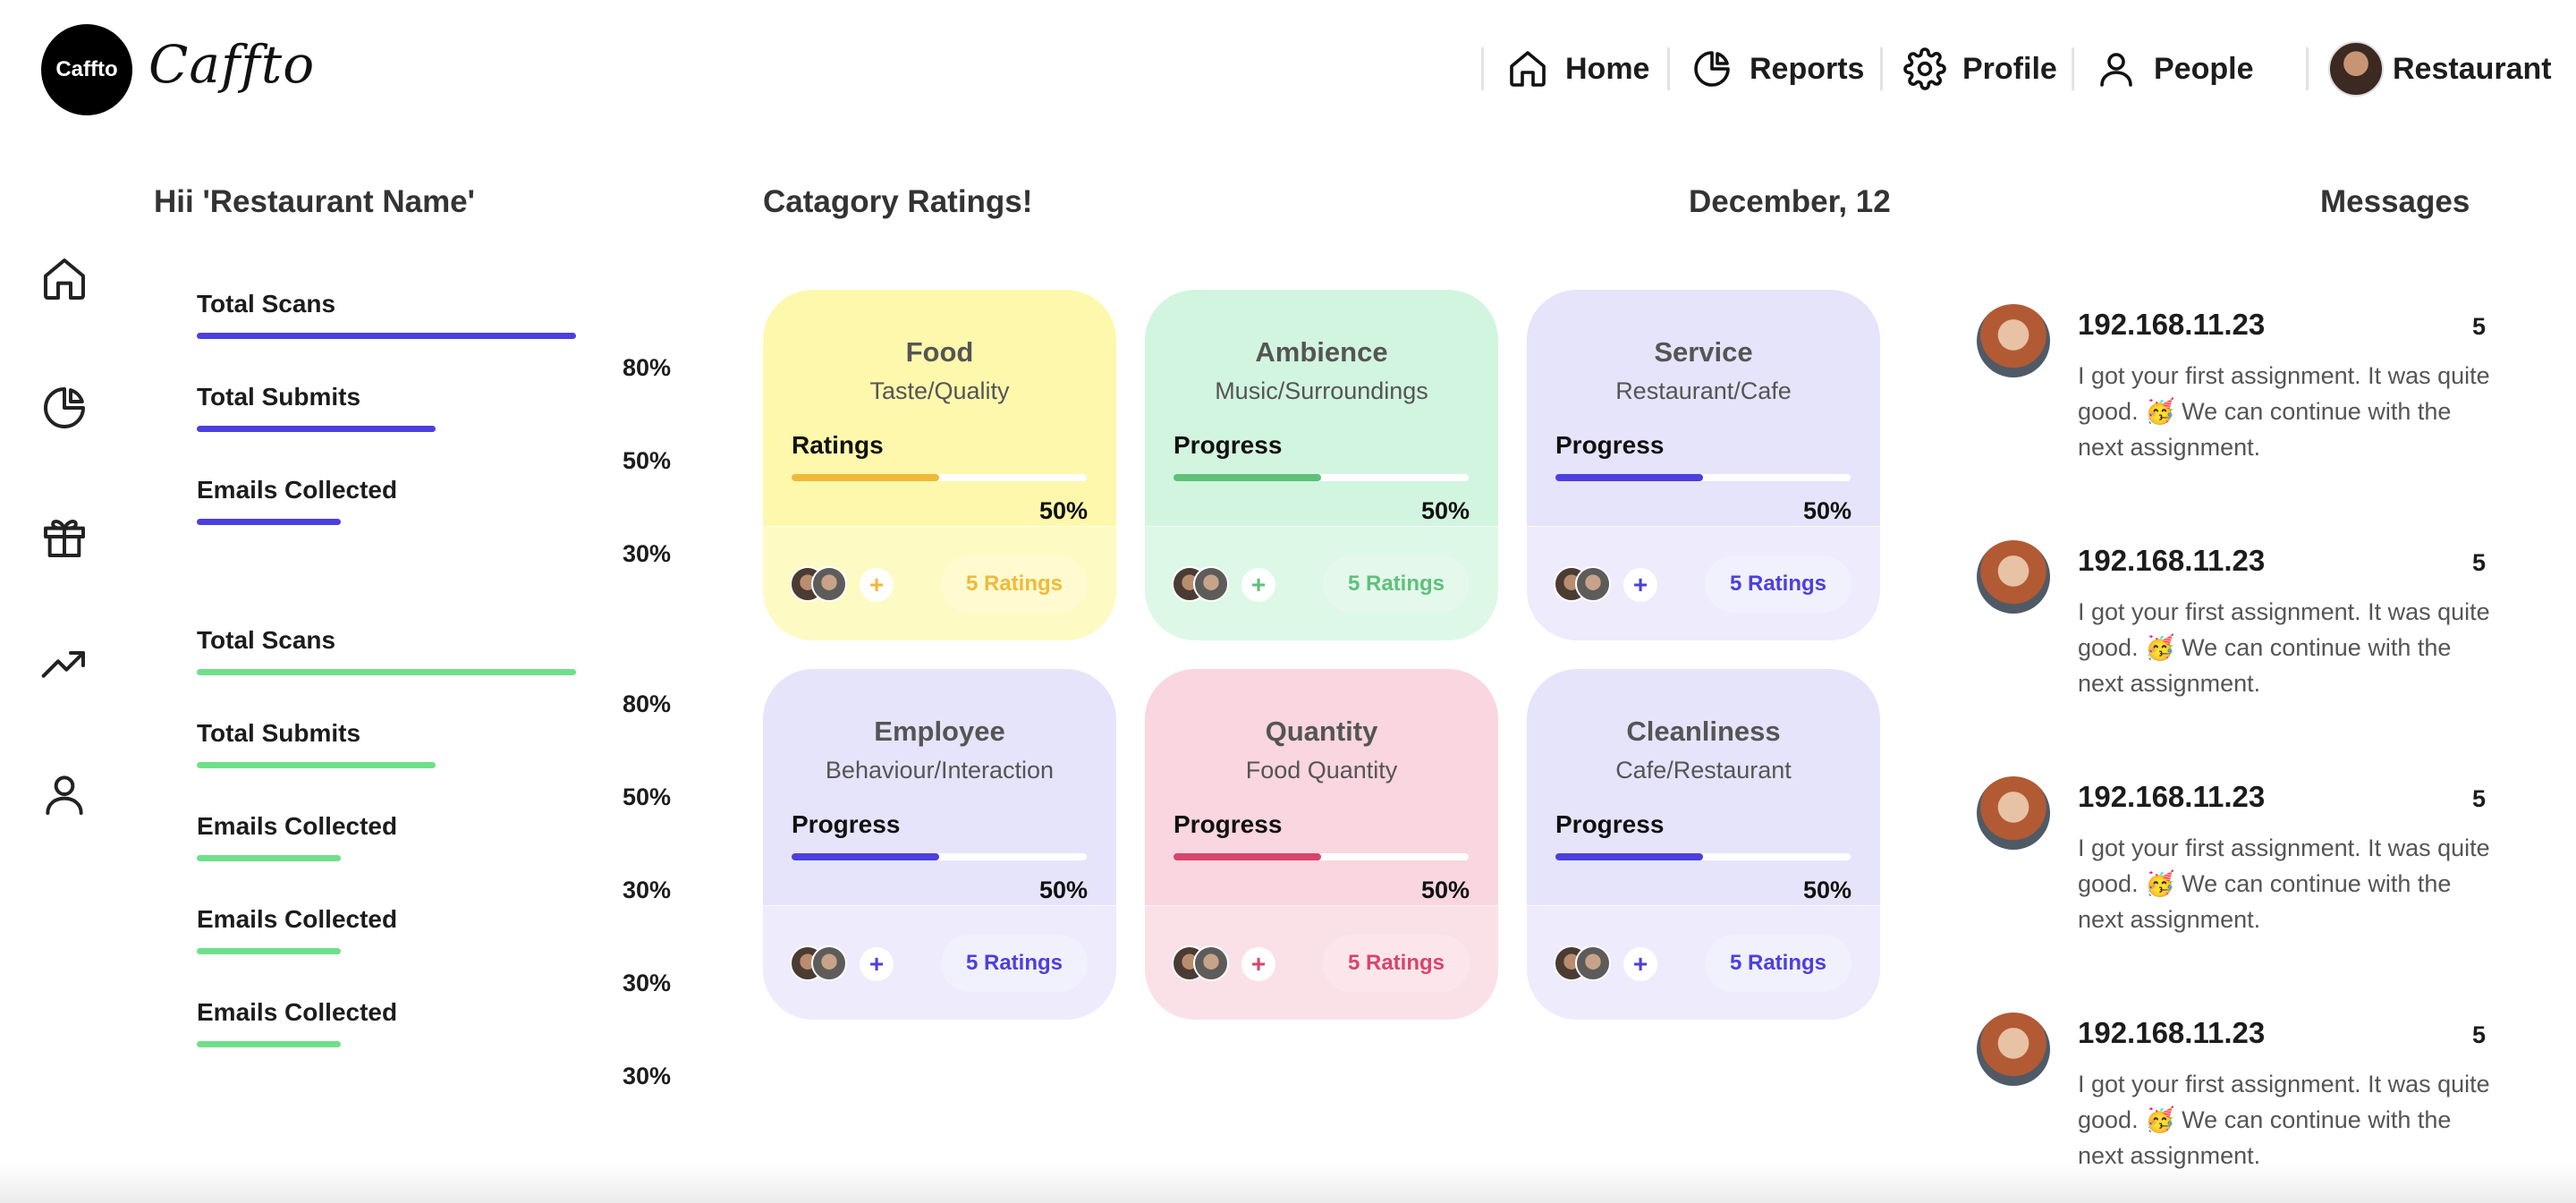 The height and width of the screenshot is (1203, 2576). Describe the element at coordinates (1528, 69) in the screenshot. I see `home-icon` at that location.